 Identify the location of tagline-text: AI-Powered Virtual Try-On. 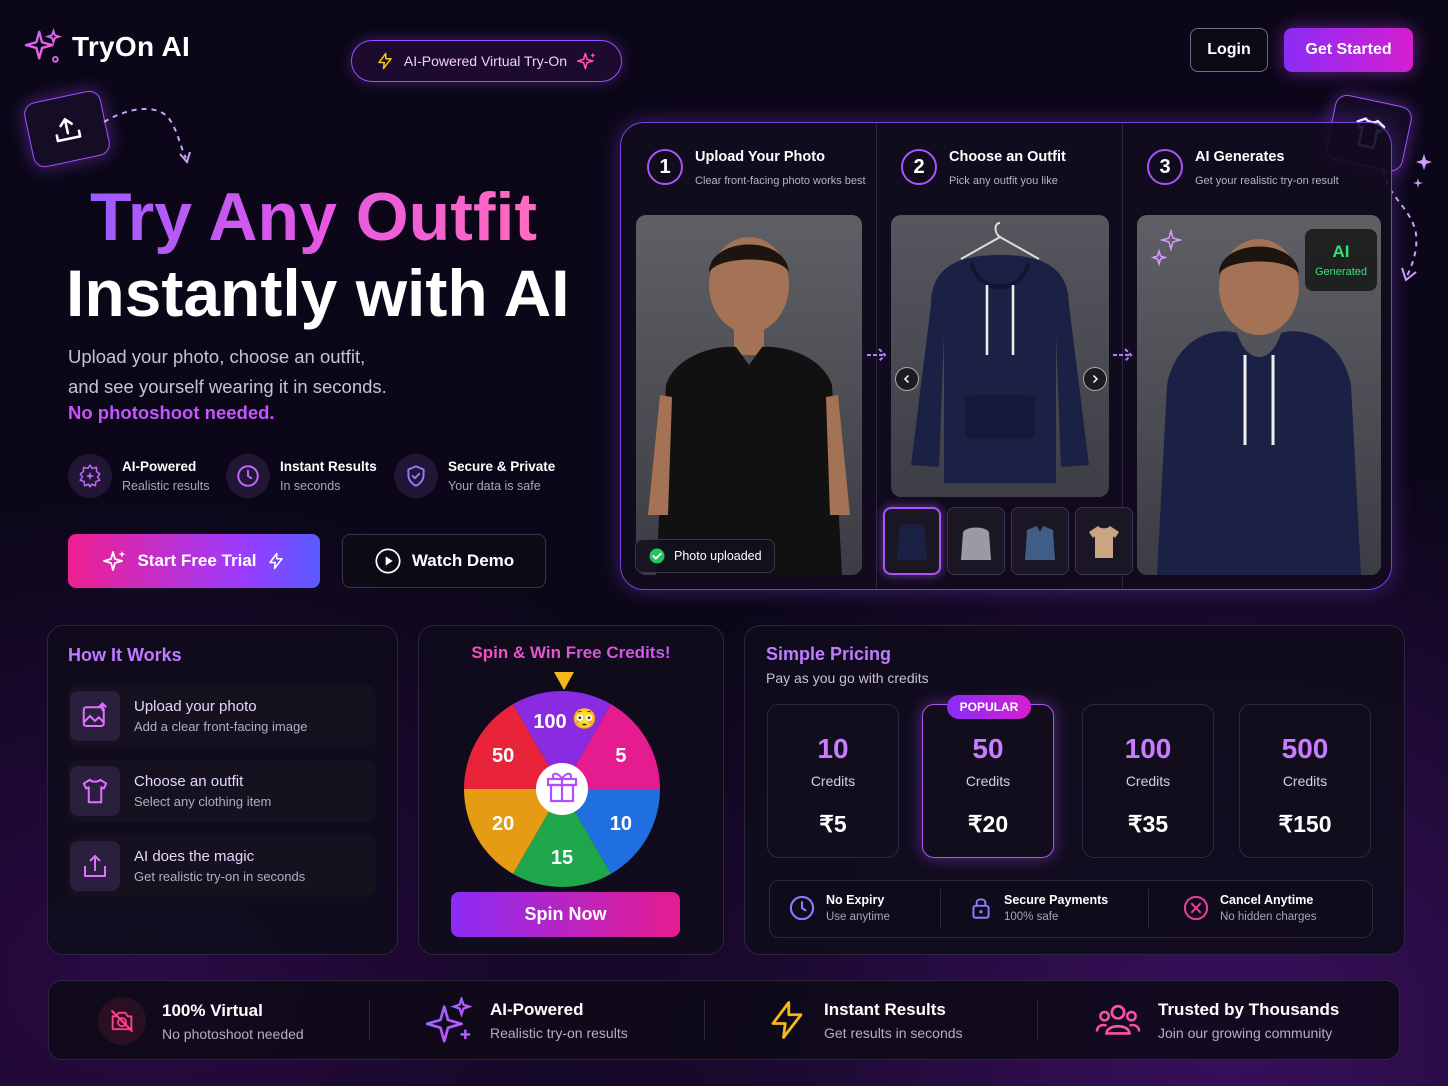
(485, 61).